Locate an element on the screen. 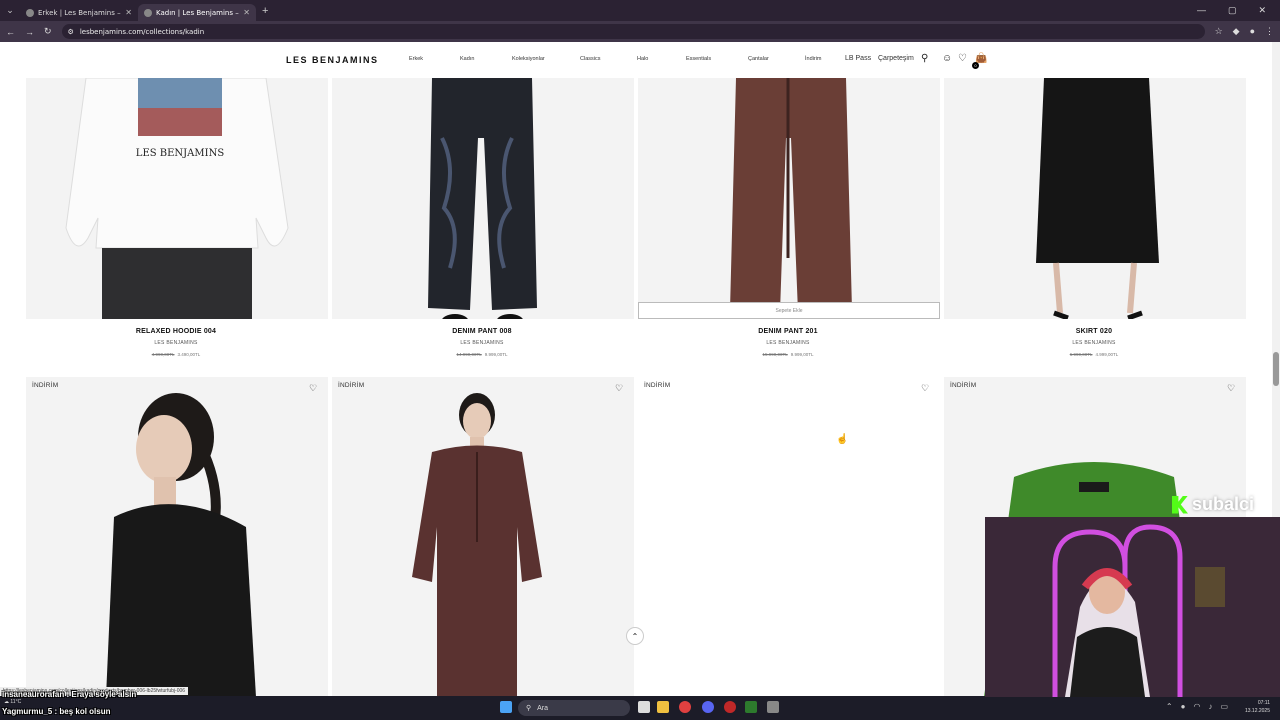 The width and height of the screenshot is (1280, 720). app-icon is located at coordinates (730, 707).